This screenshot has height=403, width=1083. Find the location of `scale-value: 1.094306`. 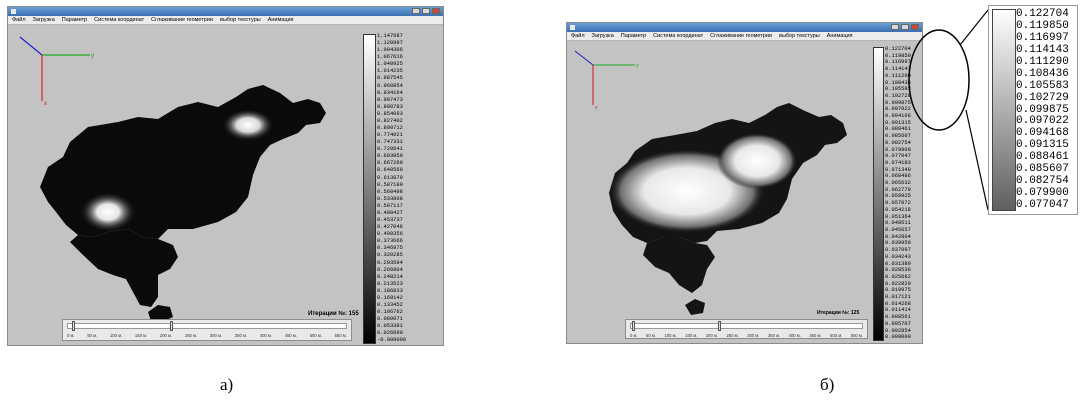

scale-value: 1.094306 is located at coordinates (390, 50).